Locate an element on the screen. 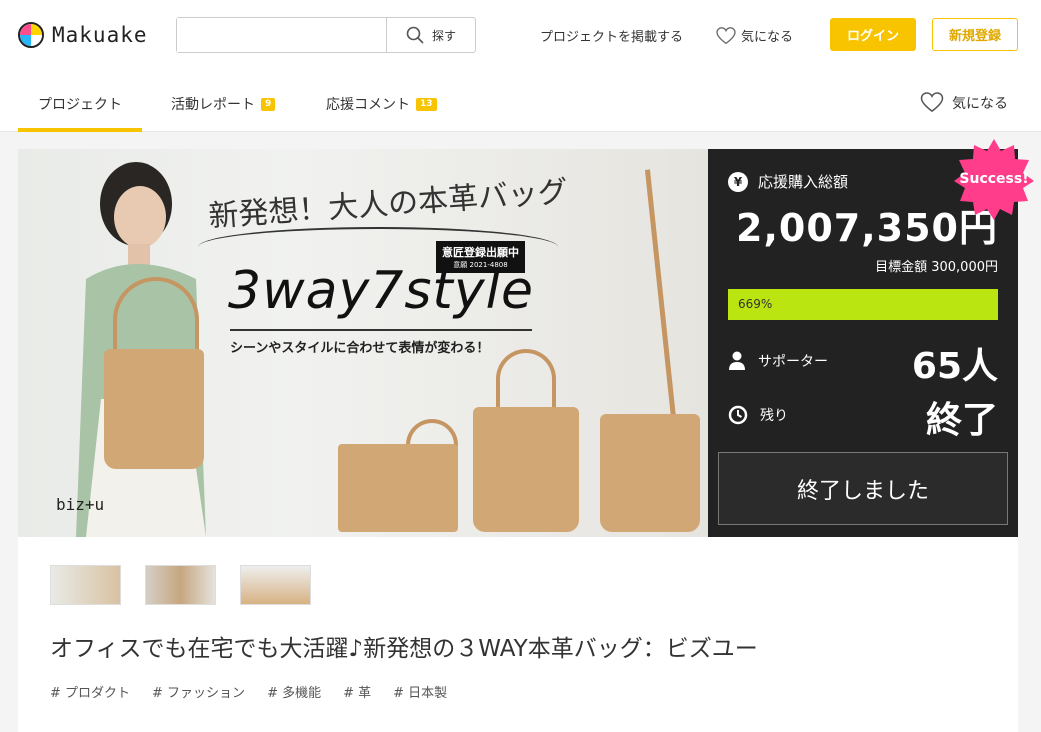 This screenshot has height=732, width=1041. bag-shoulder is located at coordinates (154, 409).